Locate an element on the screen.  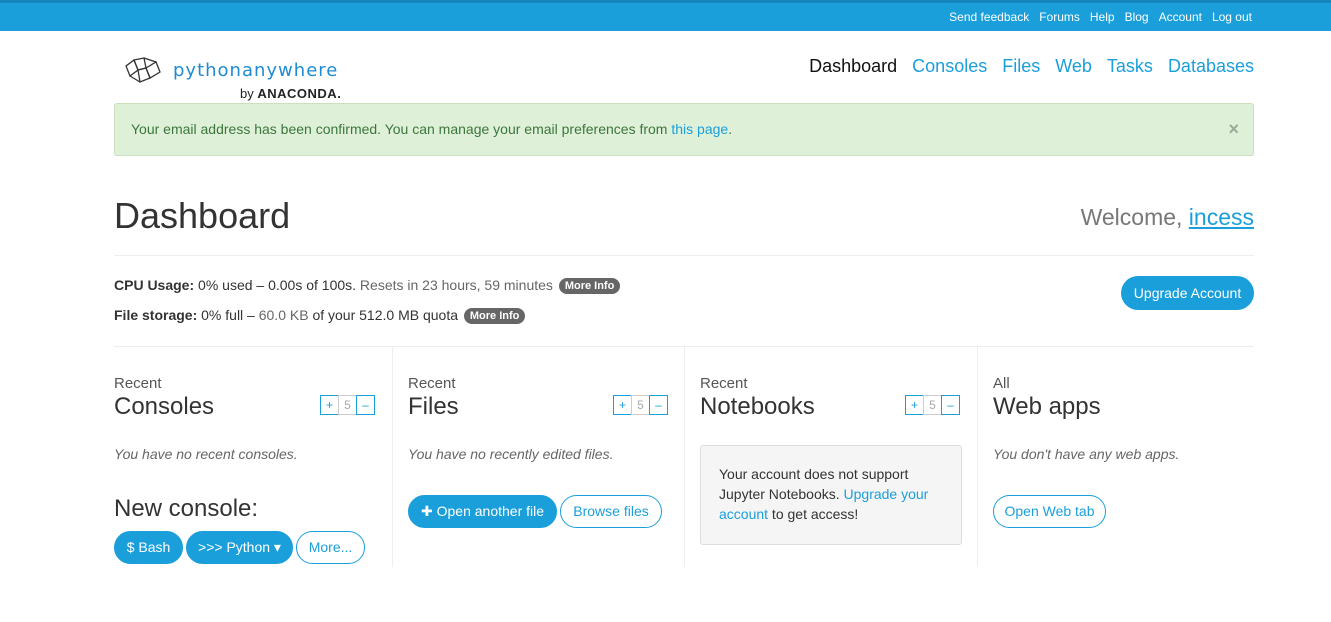
consoles-count-stepper: + 5 – is located at coordinates (347, 405).